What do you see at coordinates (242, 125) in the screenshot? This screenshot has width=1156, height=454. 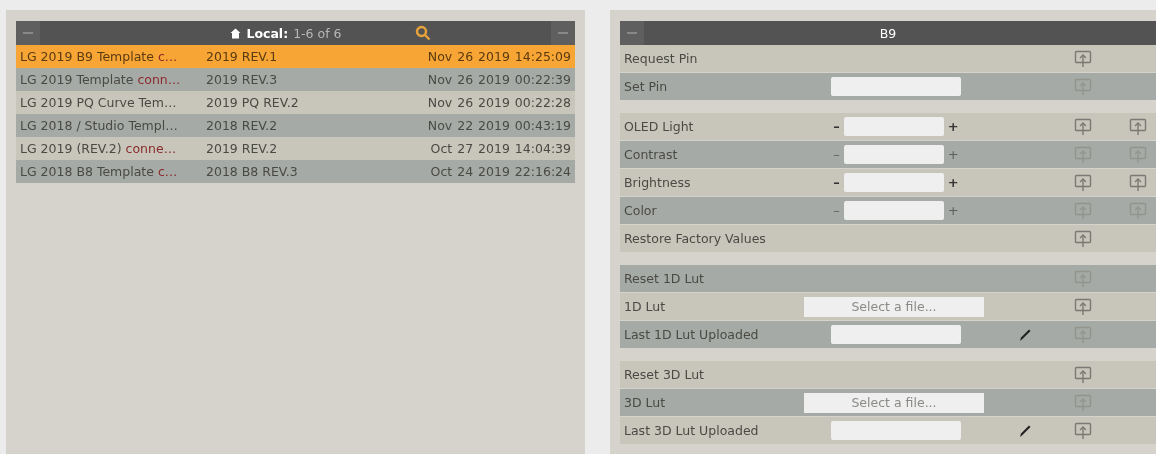 I see `template-revision: 2018 REV.2` at bounding box center [242, 125].